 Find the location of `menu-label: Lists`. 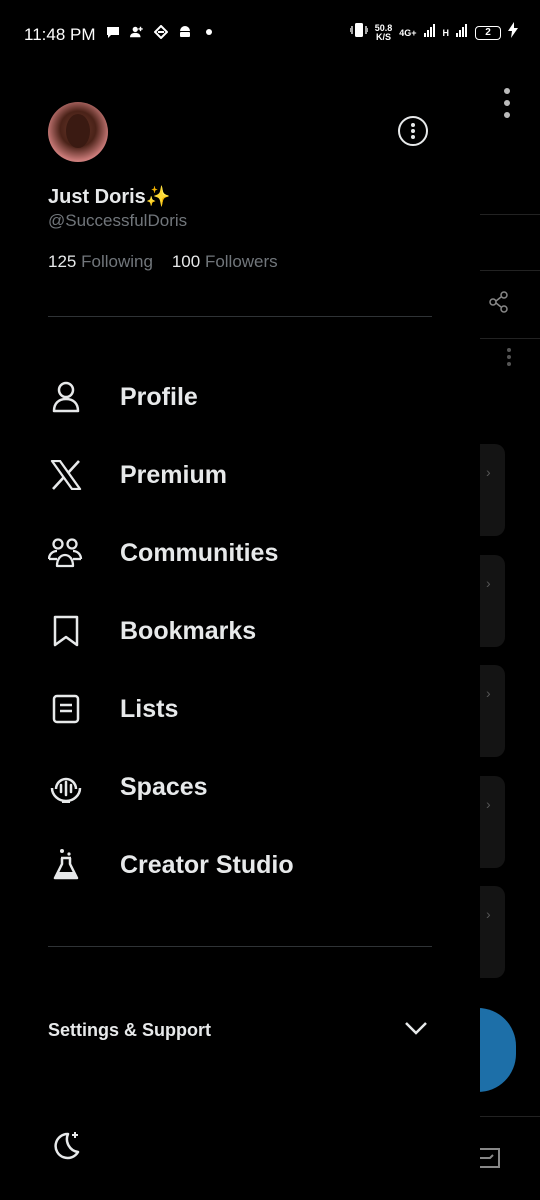

menu-label: Lists is located at coordinates (149, 708).